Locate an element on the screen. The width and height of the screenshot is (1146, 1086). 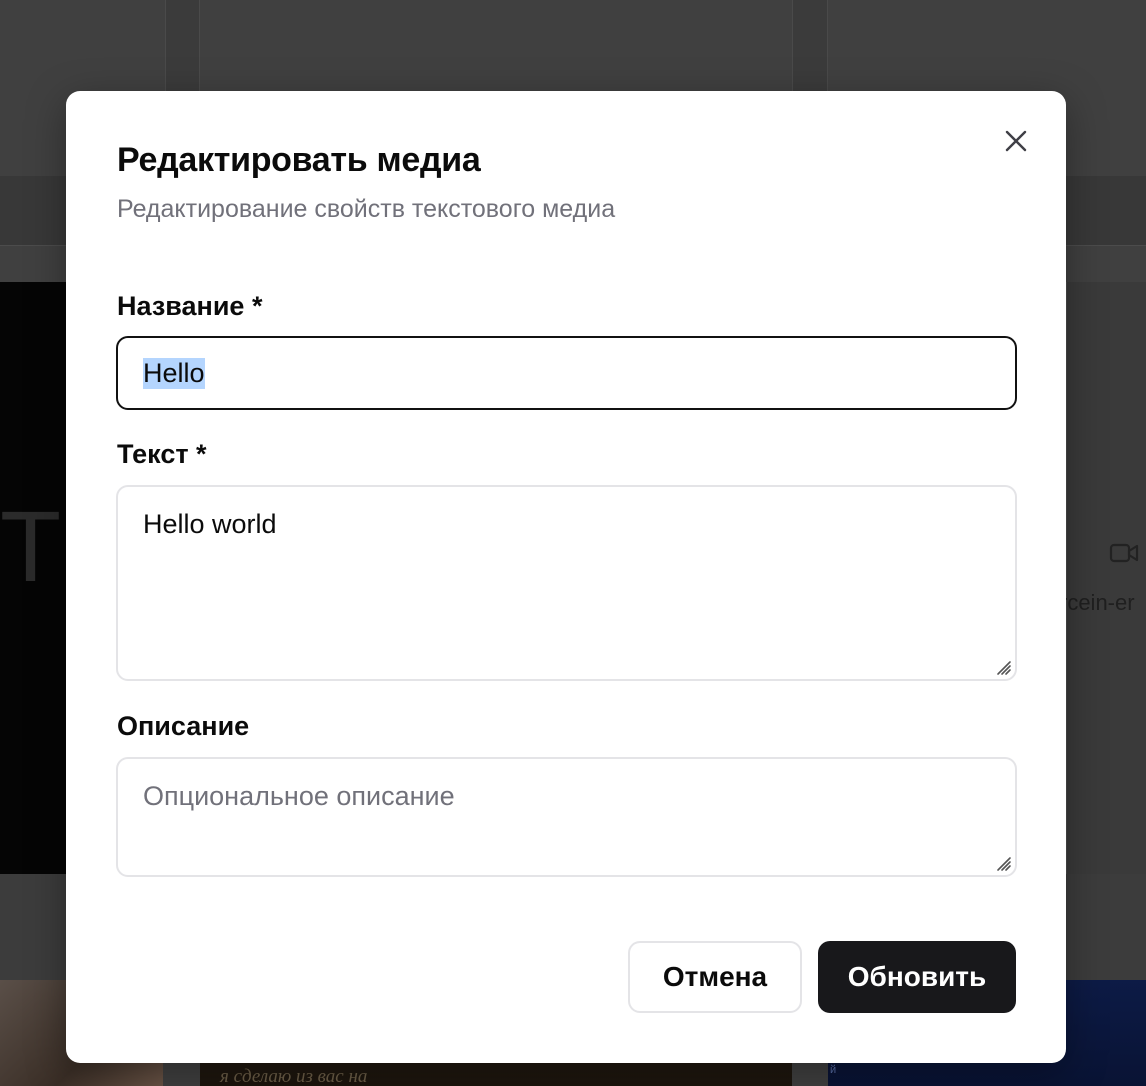
update-button: Обновить is located at coordinates (917, 977).